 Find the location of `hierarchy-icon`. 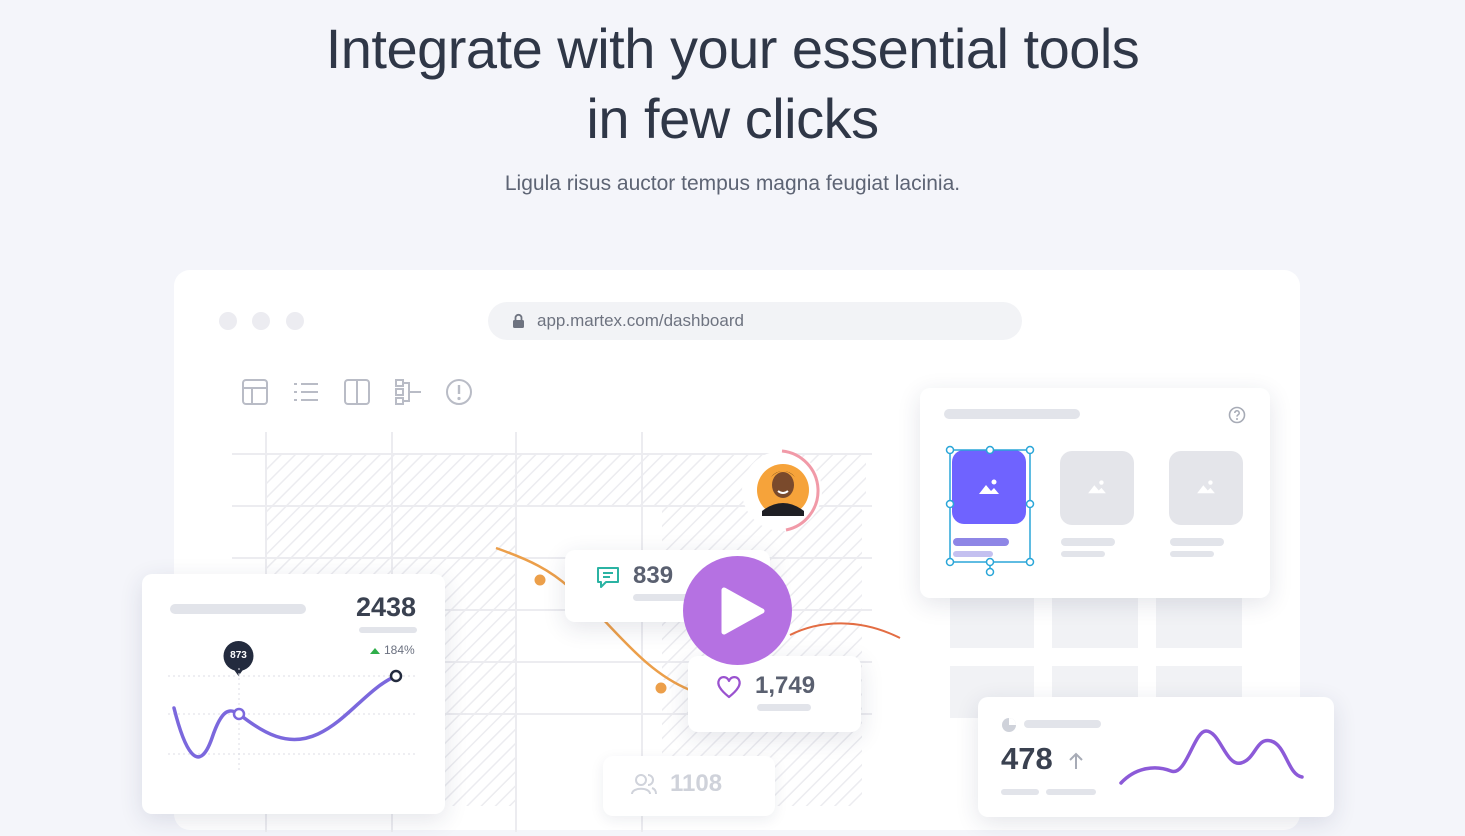

hierarchy-icon is located at coordinates (409, 392).